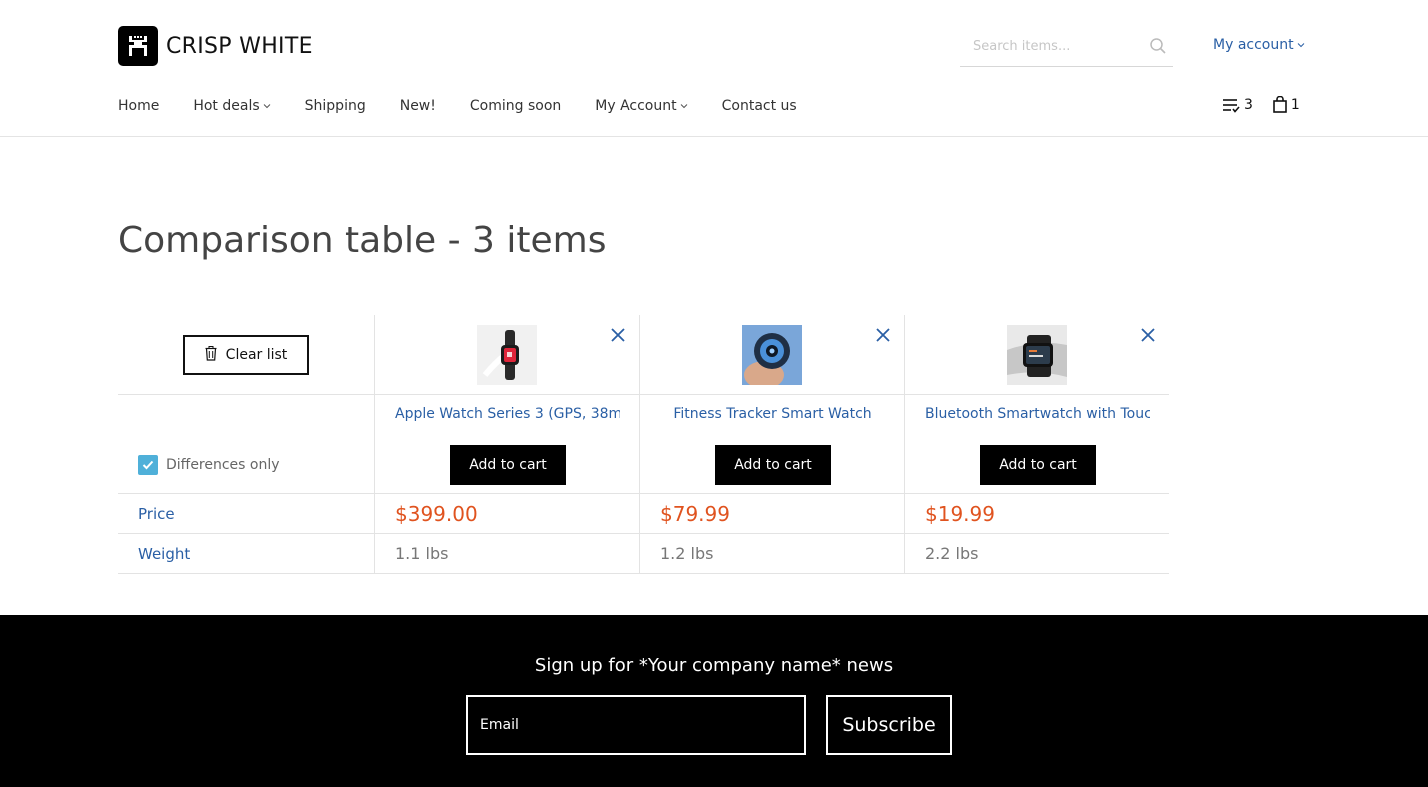 Image resolution: width=1428 pixels, height=787 pixels. I want to click on weight-label: Weight, so click(164, 554).